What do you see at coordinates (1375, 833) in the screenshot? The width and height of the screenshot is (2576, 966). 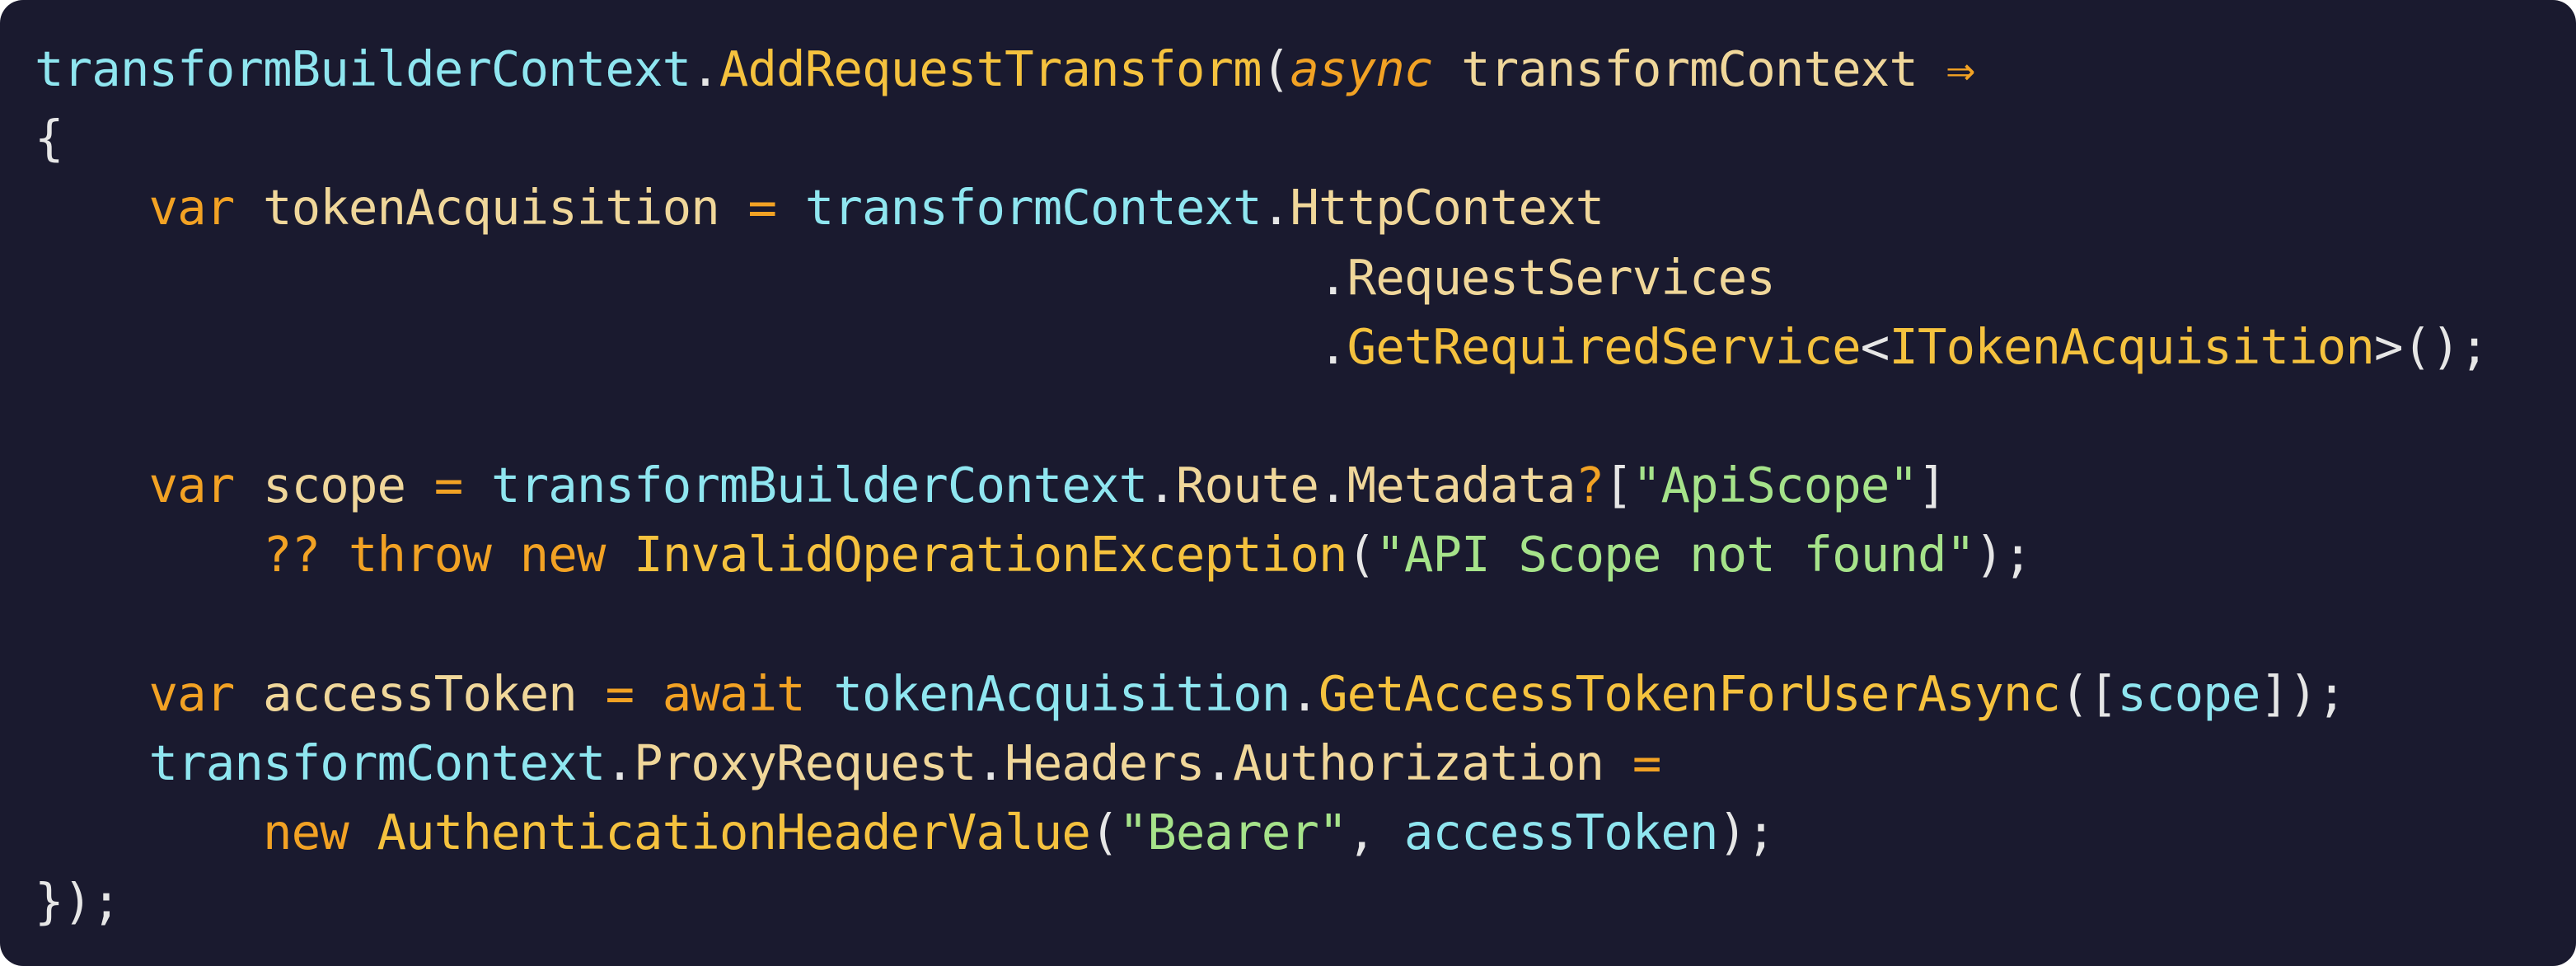 I see `code-token-punct: ,` at bounding box center [1375, 833].